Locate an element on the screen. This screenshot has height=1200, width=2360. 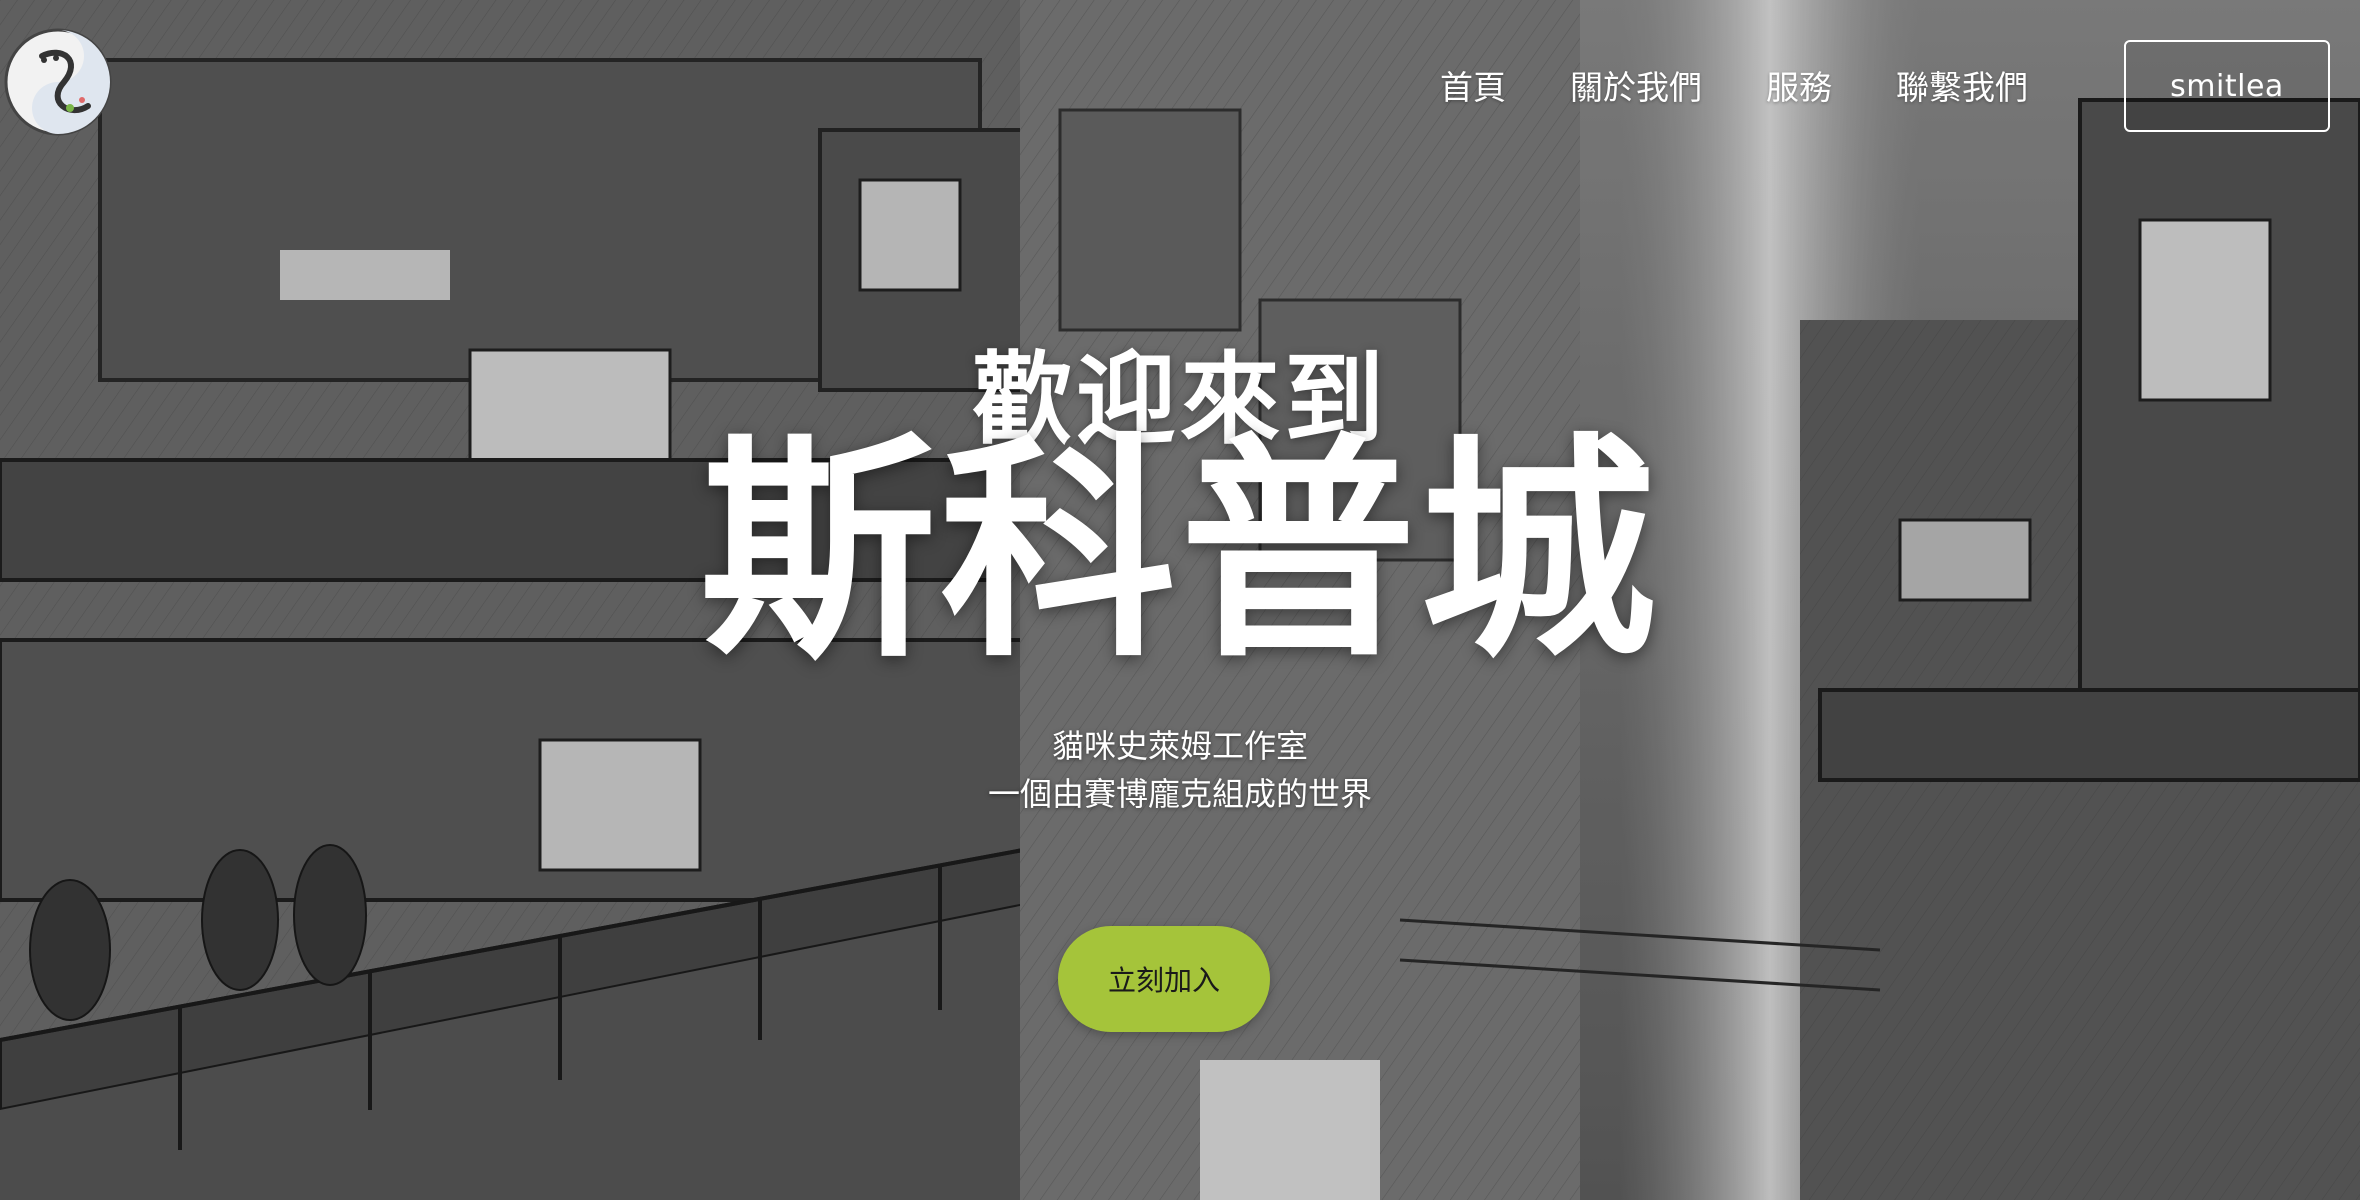
join-now-button: 立刻加入 is located at coordinates (1164, 979).